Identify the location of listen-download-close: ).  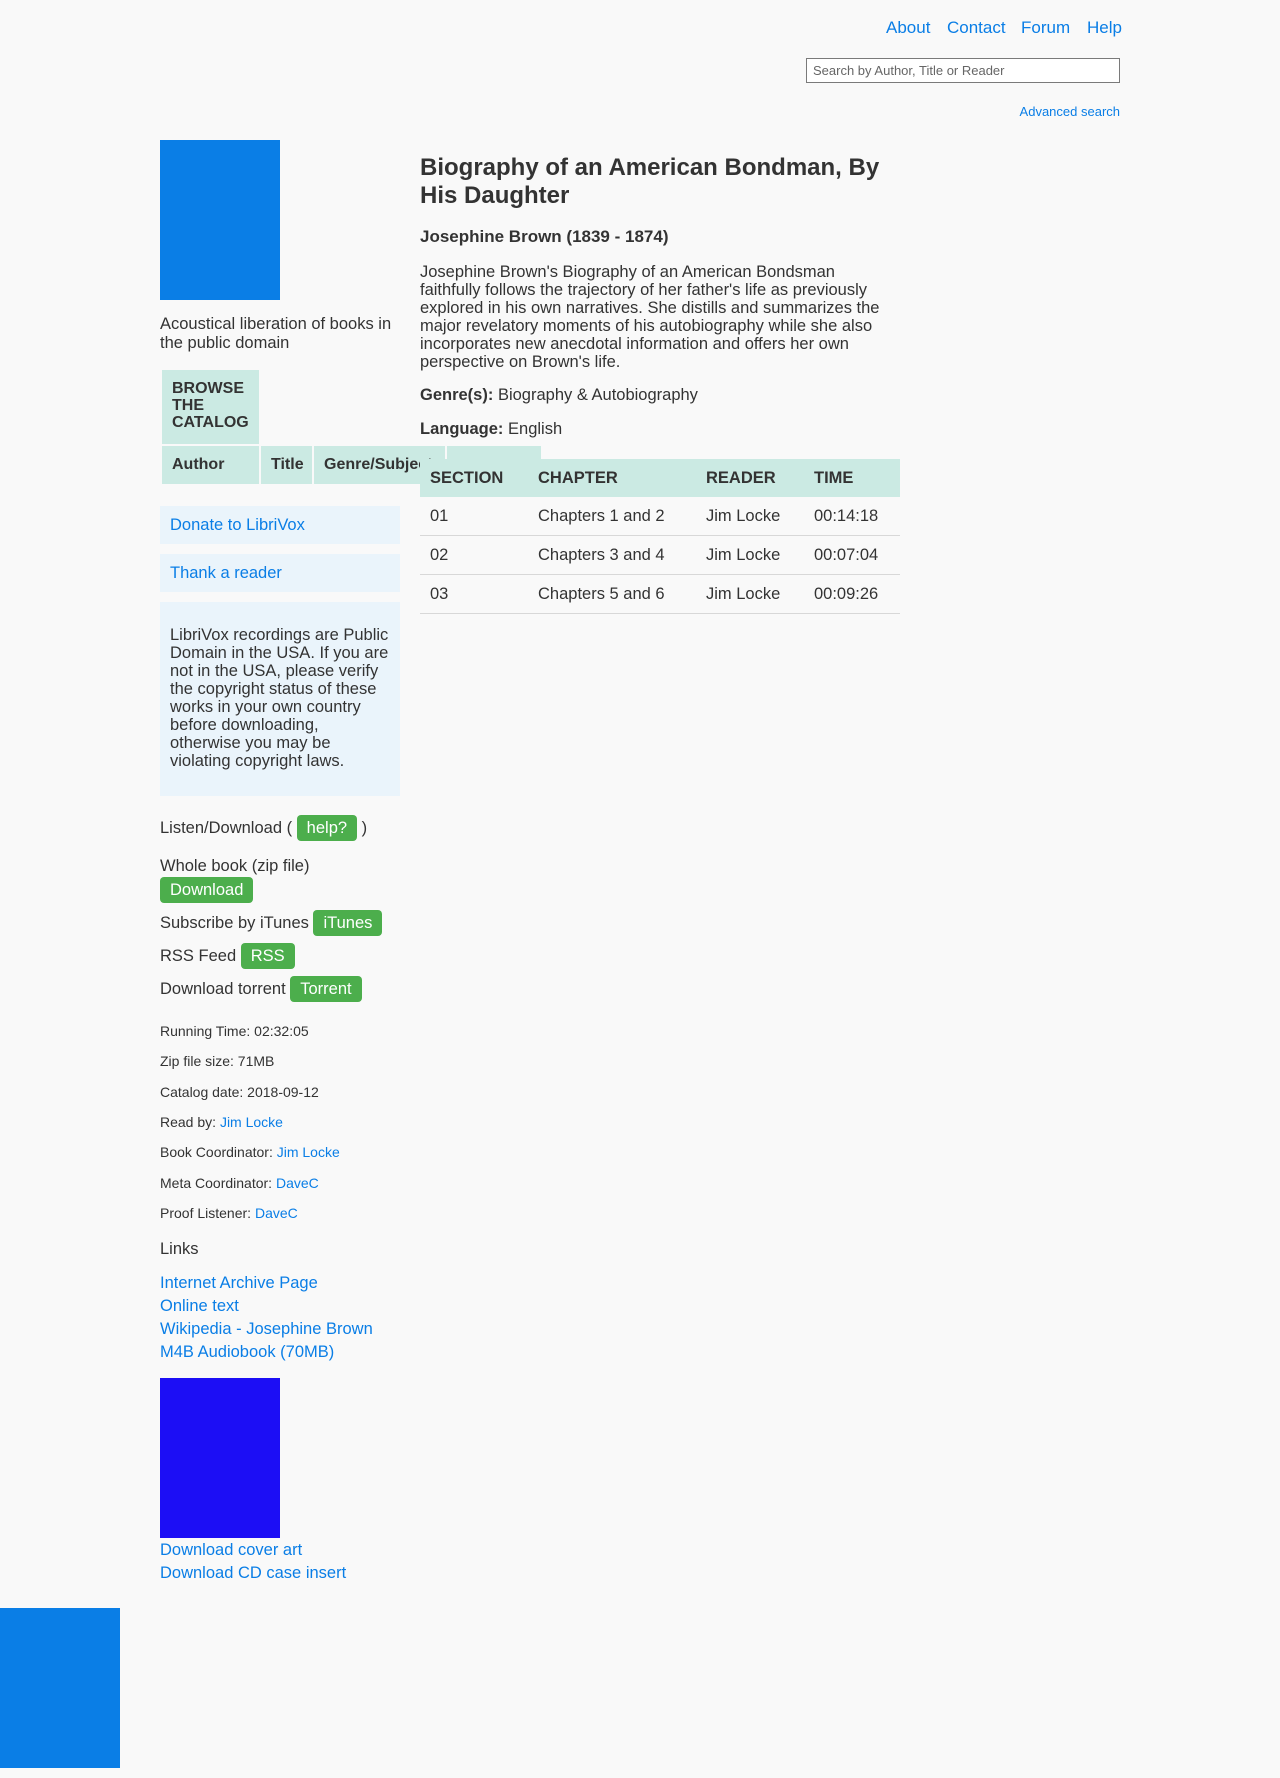
(364, 828).